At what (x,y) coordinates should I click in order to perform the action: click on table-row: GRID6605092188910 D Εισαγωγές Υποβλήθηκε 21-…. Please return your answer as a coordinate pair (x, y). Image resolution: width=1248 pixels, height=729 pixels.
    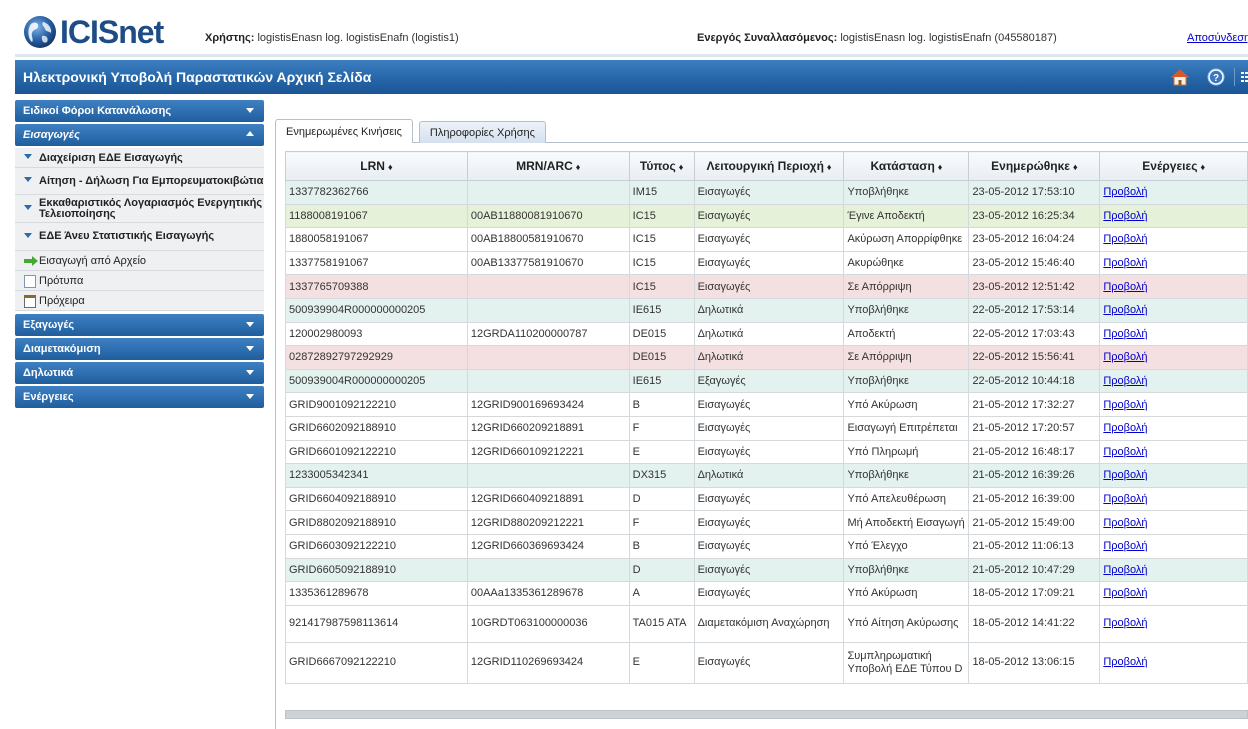
    Looking at the image, I should click on (766, 570).